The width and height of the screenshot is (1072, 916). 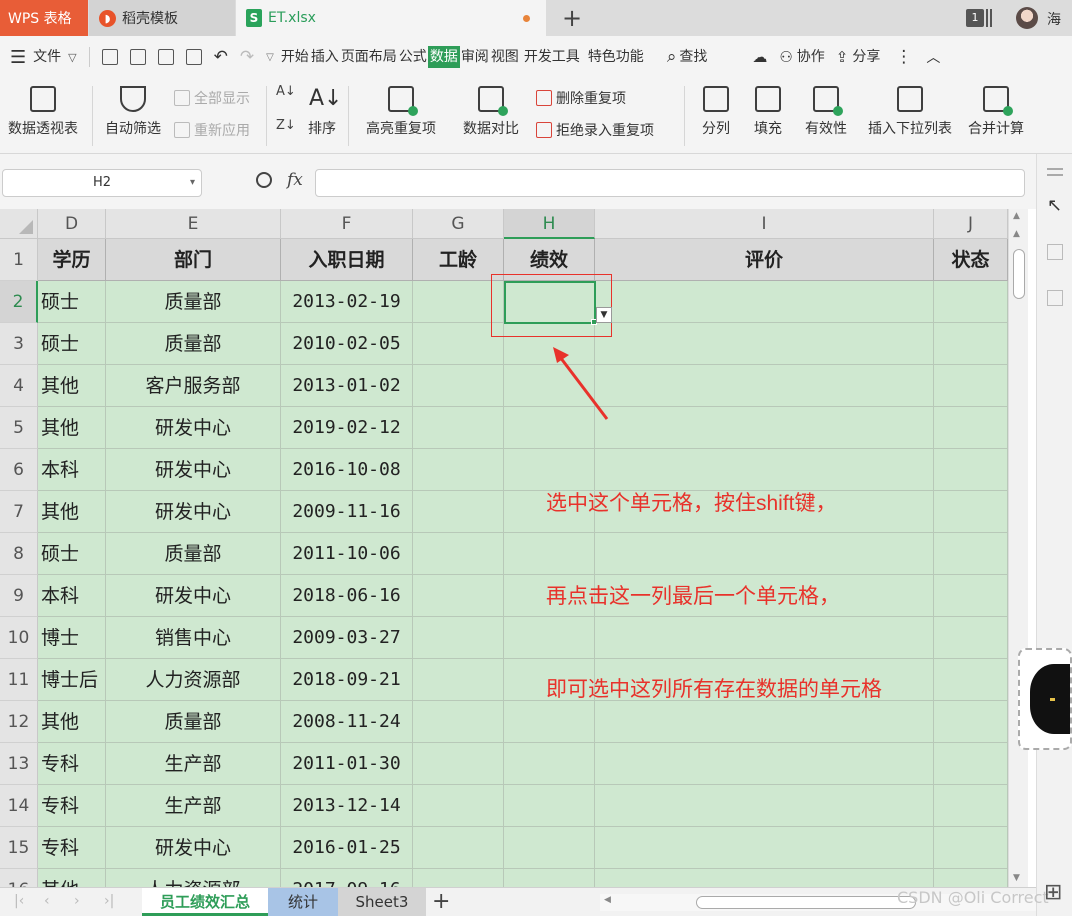 What do you see at coordinates (286, 91) in the screenshot?
I see `sort-ascending-icon: A↓` at bounding box center [286, 91].